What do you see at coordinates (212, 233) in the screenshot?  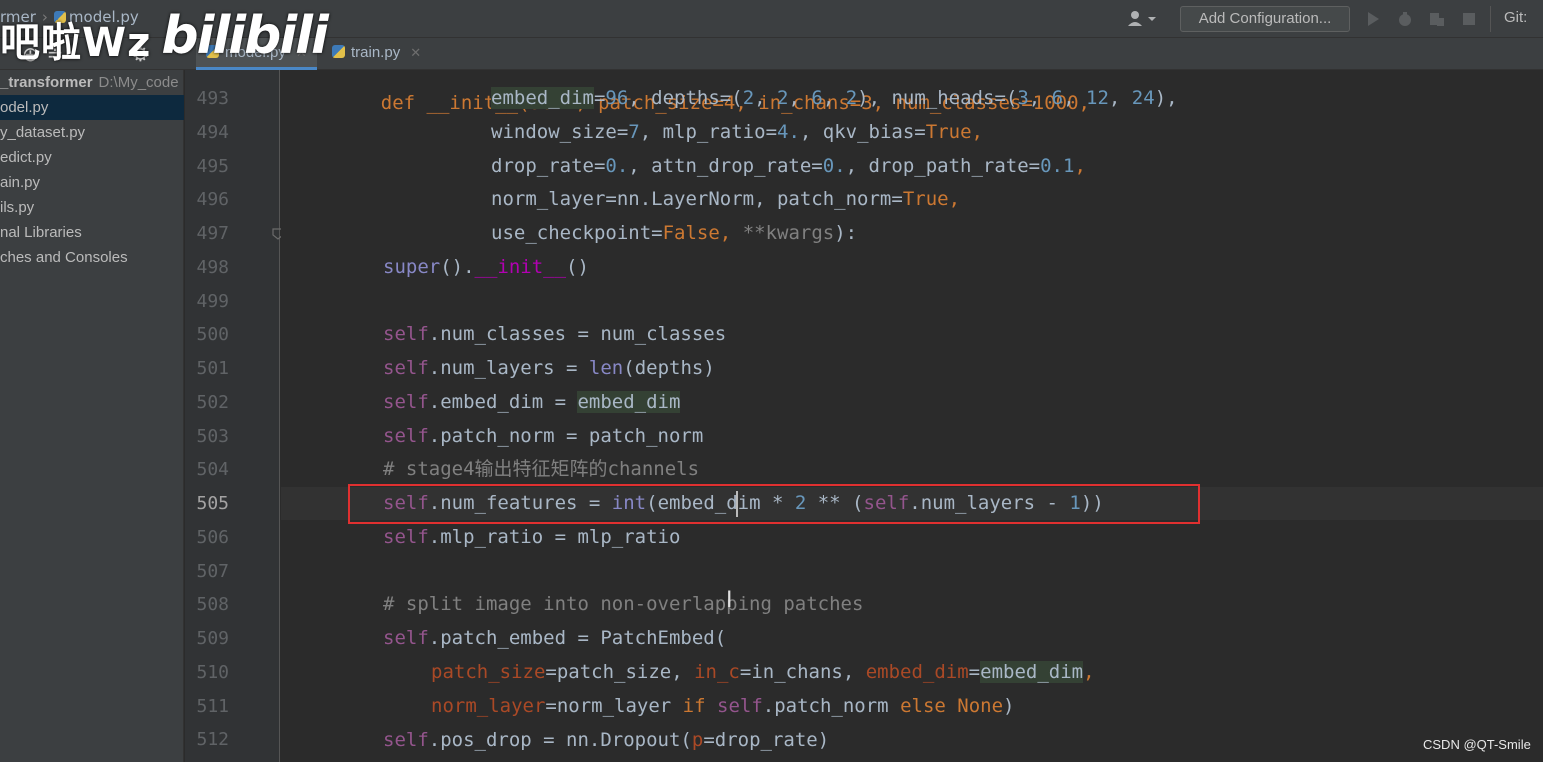 I see `line-number: 497` at bounding box center [212, 233].